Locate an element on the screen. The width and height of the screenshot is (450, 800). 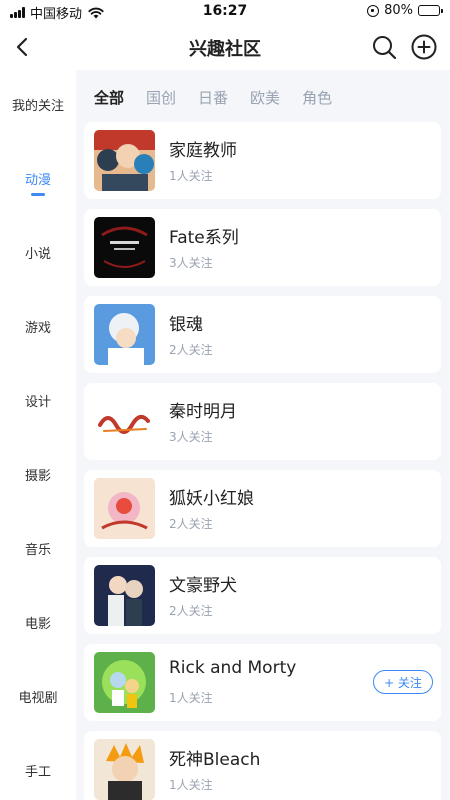
sidebar-item-label: 设计 is located at coordinates (37, 402).